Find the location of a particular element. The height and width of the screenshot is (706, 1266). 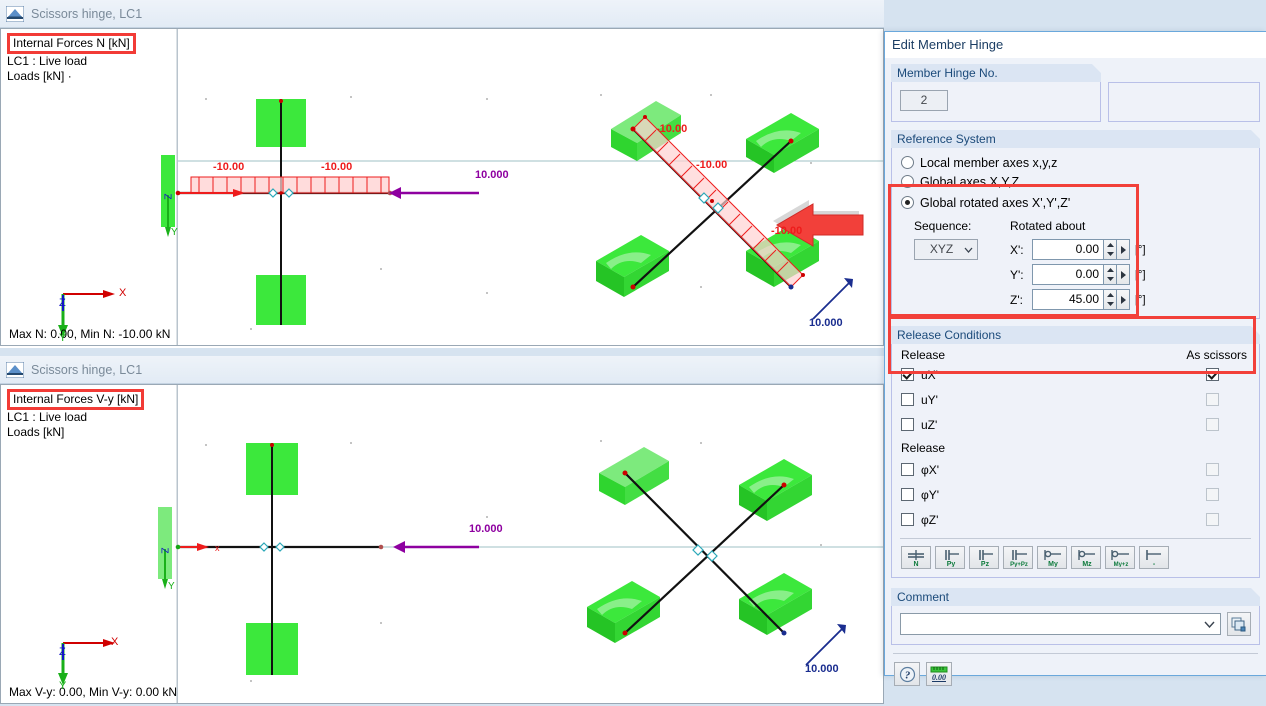

label-load-value: 10.000 is located at coordinates (492, 175).